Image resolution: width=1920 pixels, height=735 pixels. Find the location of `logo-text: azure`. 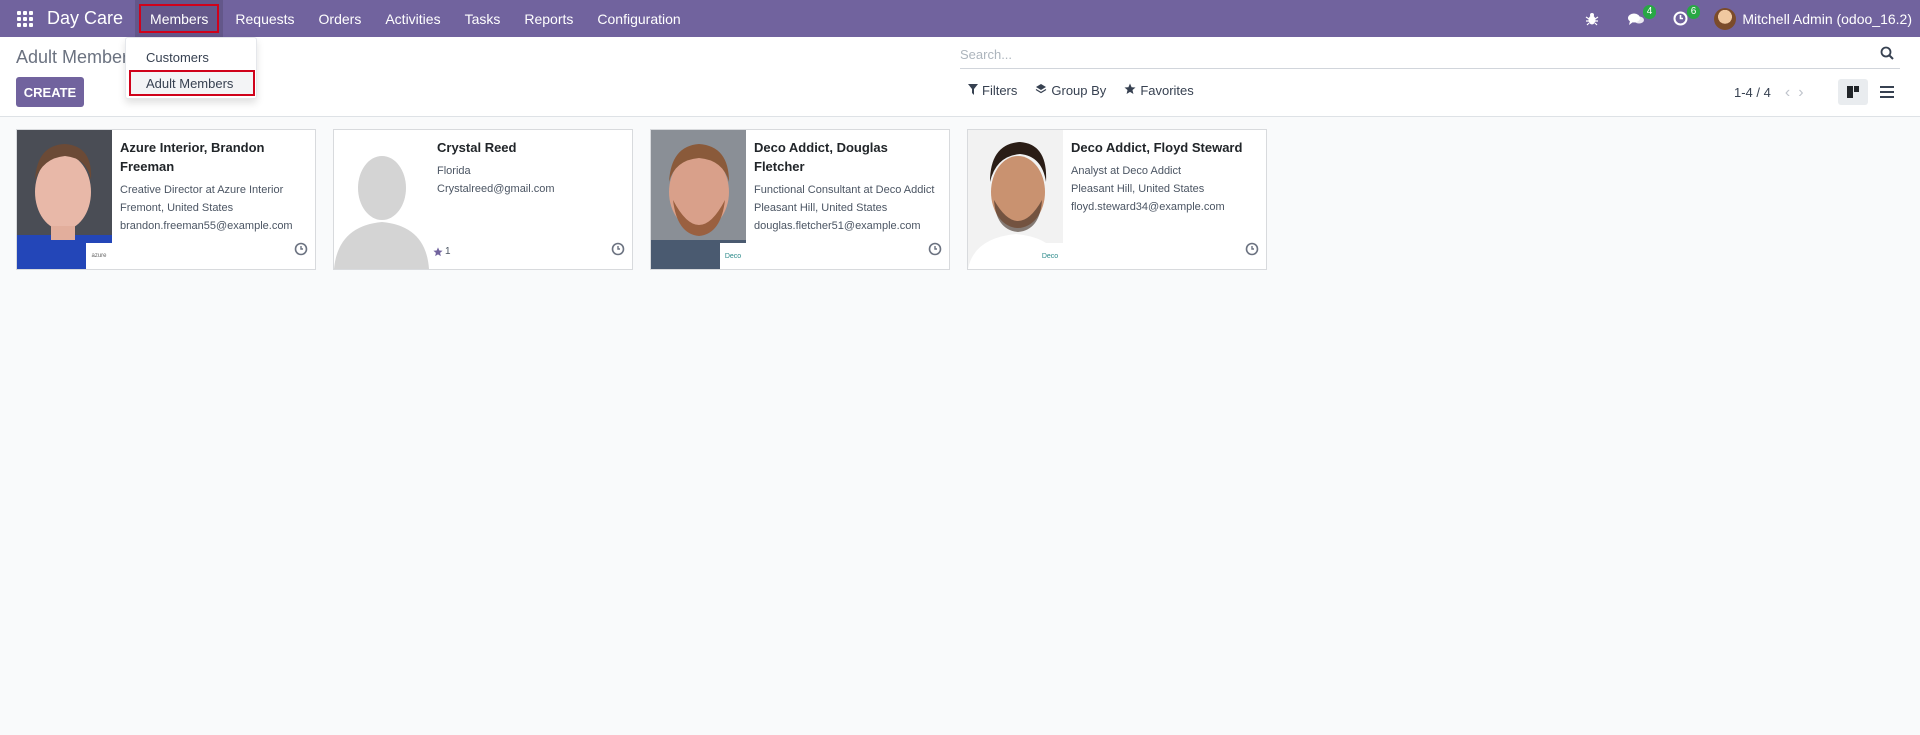

logo-text: azure is located at coordinates (99, 256).